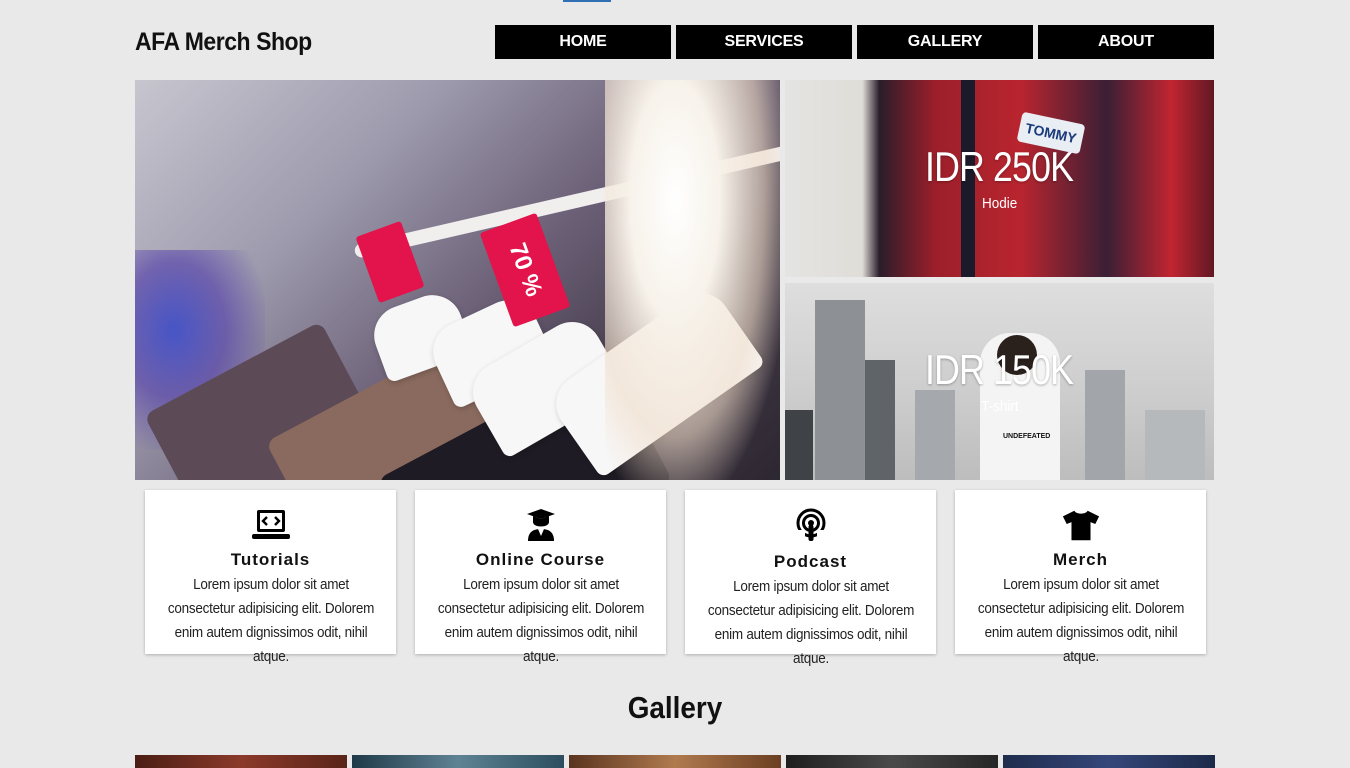 Image resolution: width=1350 pixels, height=768 pixels. Describe the element at coordinates (583, 42) in the screenshot. I see `nav-home: HOME` at that location.